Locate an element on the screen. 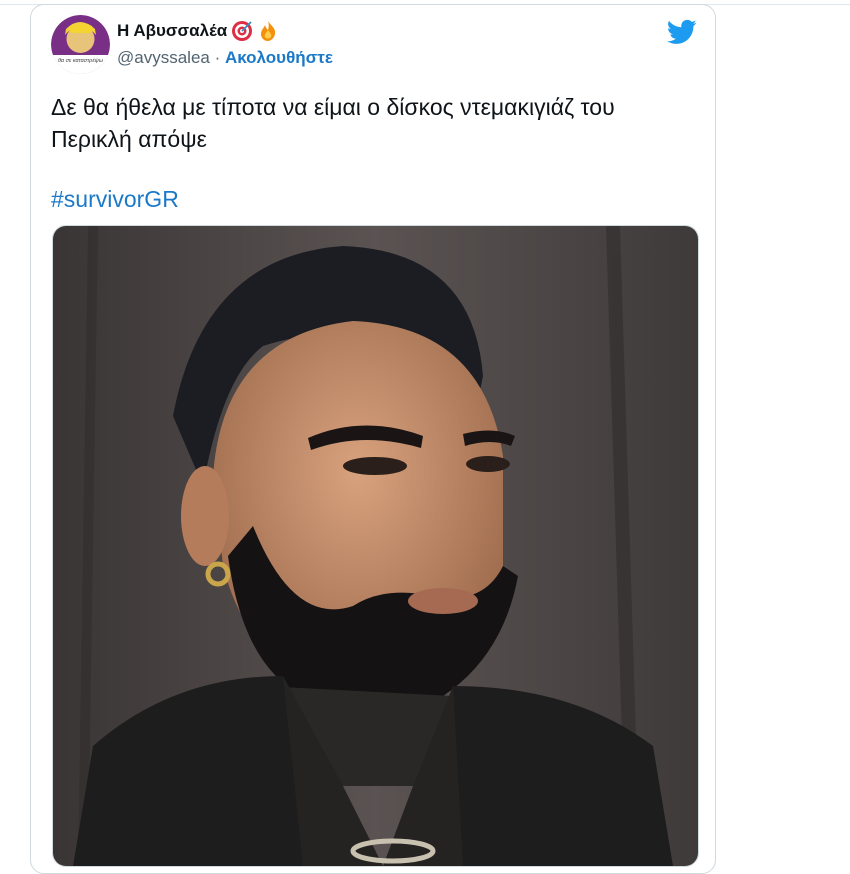 This screenshot has height=874, width=850. fire-emoji-icon is located at coordinates (268, 31).